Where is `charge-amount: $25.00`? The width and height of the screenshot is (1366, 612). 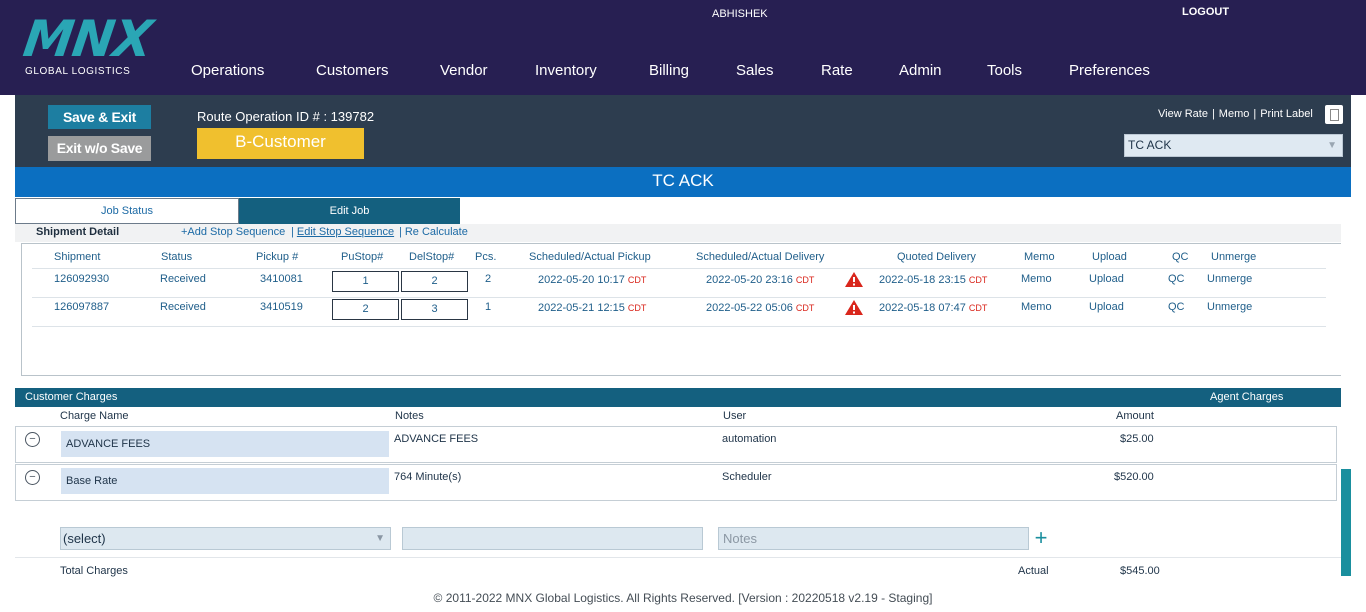 charge-amount: $25.00 is located at coordinates (1137, 439).